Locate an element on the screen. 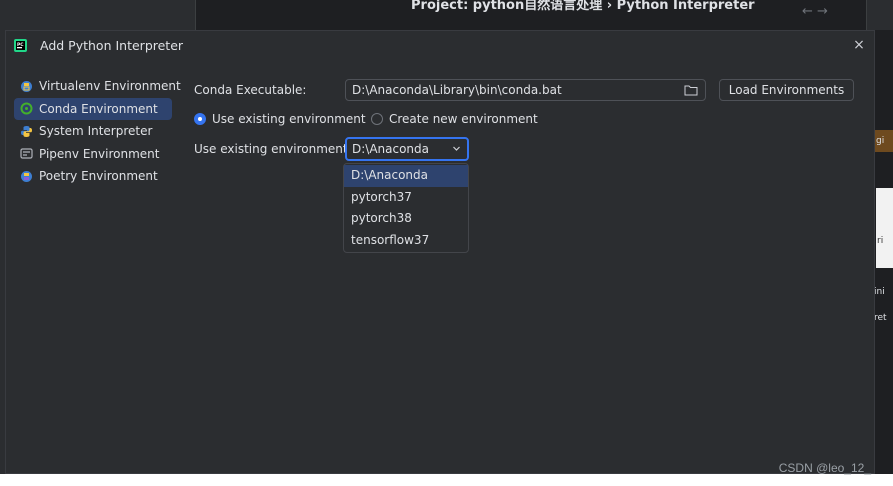 Image resolution: width=893 pixels, height=486 pixels. dropdown-option: pytorch37 is located at coordinates (406, 198).